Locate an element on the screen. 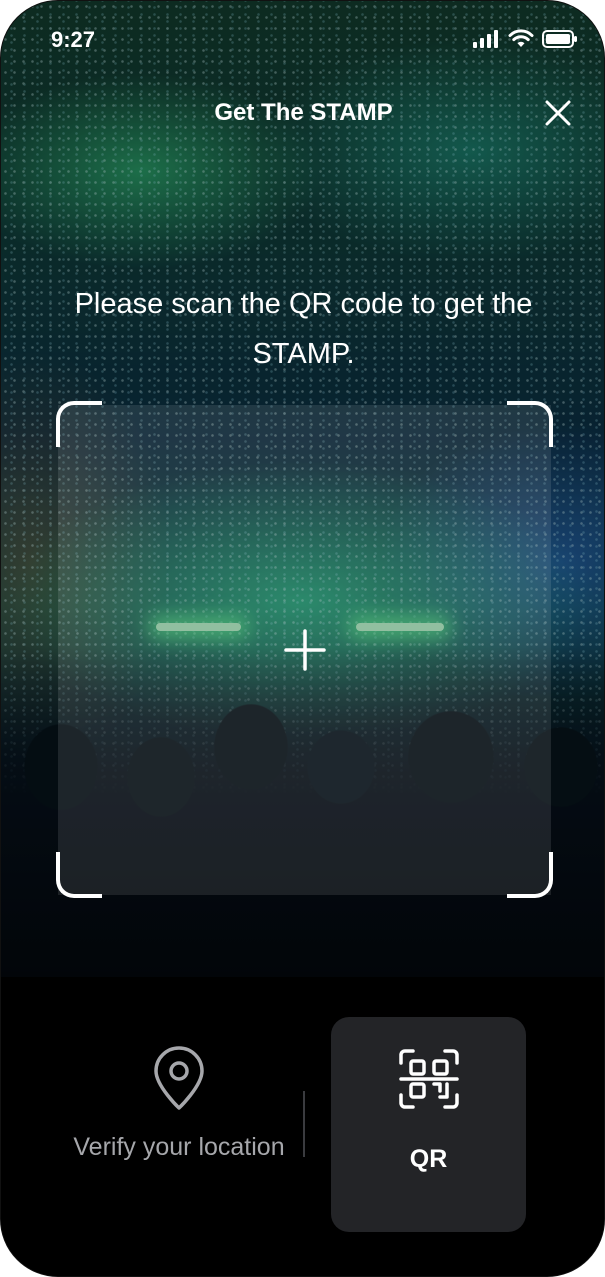 The image size is (605, 1277). signal-icon is located at coordinates (485, 39).